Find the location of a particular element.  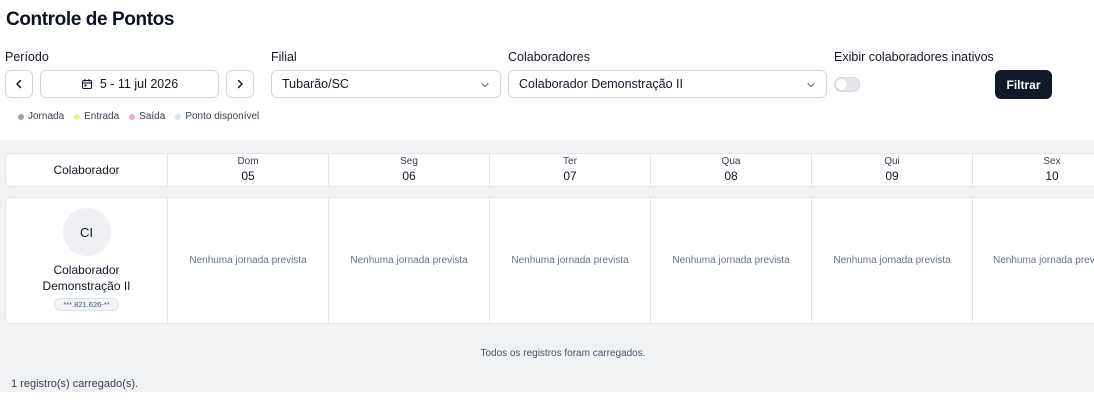

chevron-right-icon is located at coordinates (240, 84).